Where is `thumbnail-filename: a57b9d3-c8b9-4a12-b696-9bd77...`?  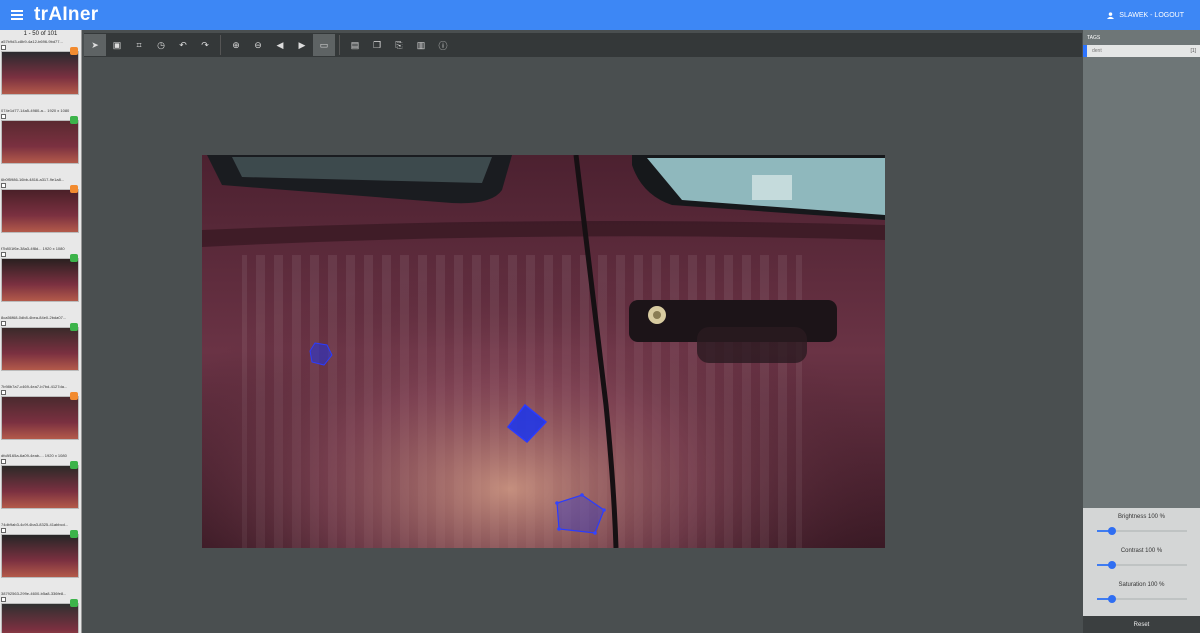 thumbnail-filename: a57b9d3-c8b9-4a12-b696-9bd77... is located at coordinates (32, 41).